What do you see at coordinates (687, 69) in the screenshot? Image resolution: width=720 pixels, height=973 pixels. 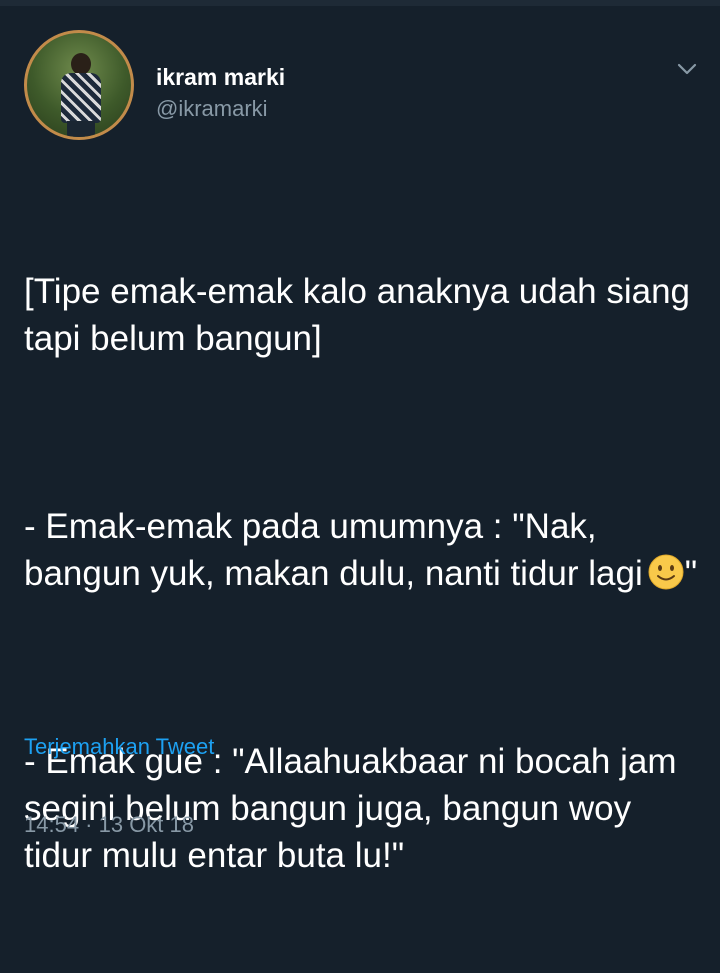 I see `chevron-down-icon` at bounding box center [687, 69].